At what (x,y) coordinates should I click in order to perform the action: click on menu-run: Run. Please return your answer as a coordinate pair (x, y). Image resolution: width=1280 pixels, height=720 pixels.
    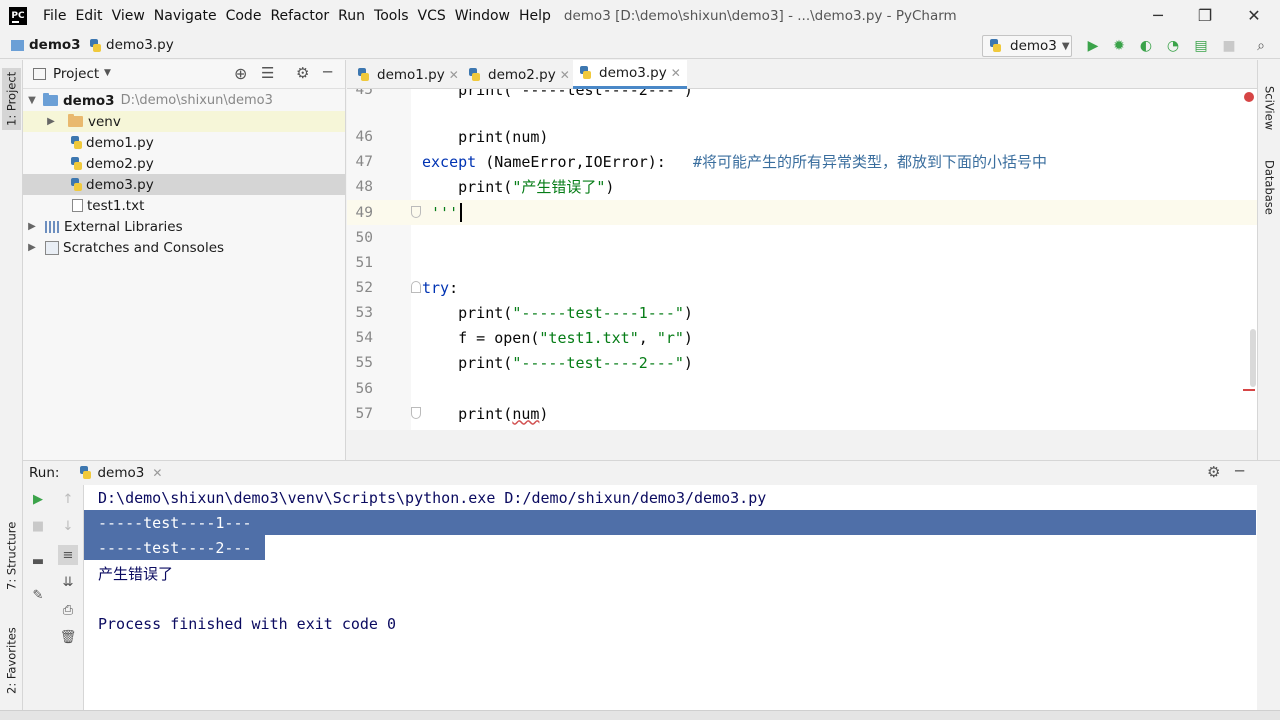
    Looking at the image, I should click on (351, 16).